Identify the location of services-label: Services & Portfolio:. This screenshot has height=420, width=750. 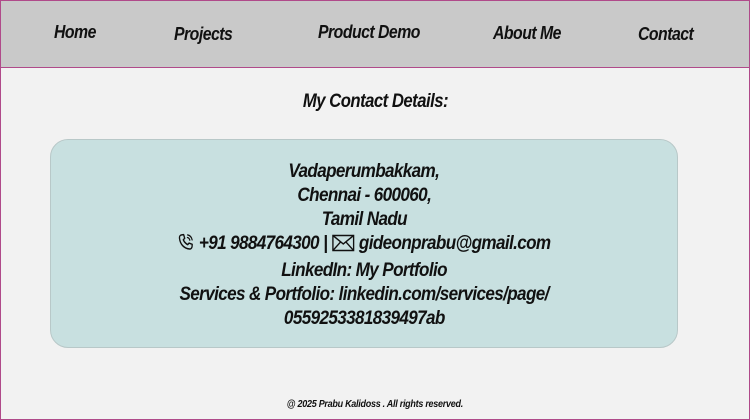
(257, 294).